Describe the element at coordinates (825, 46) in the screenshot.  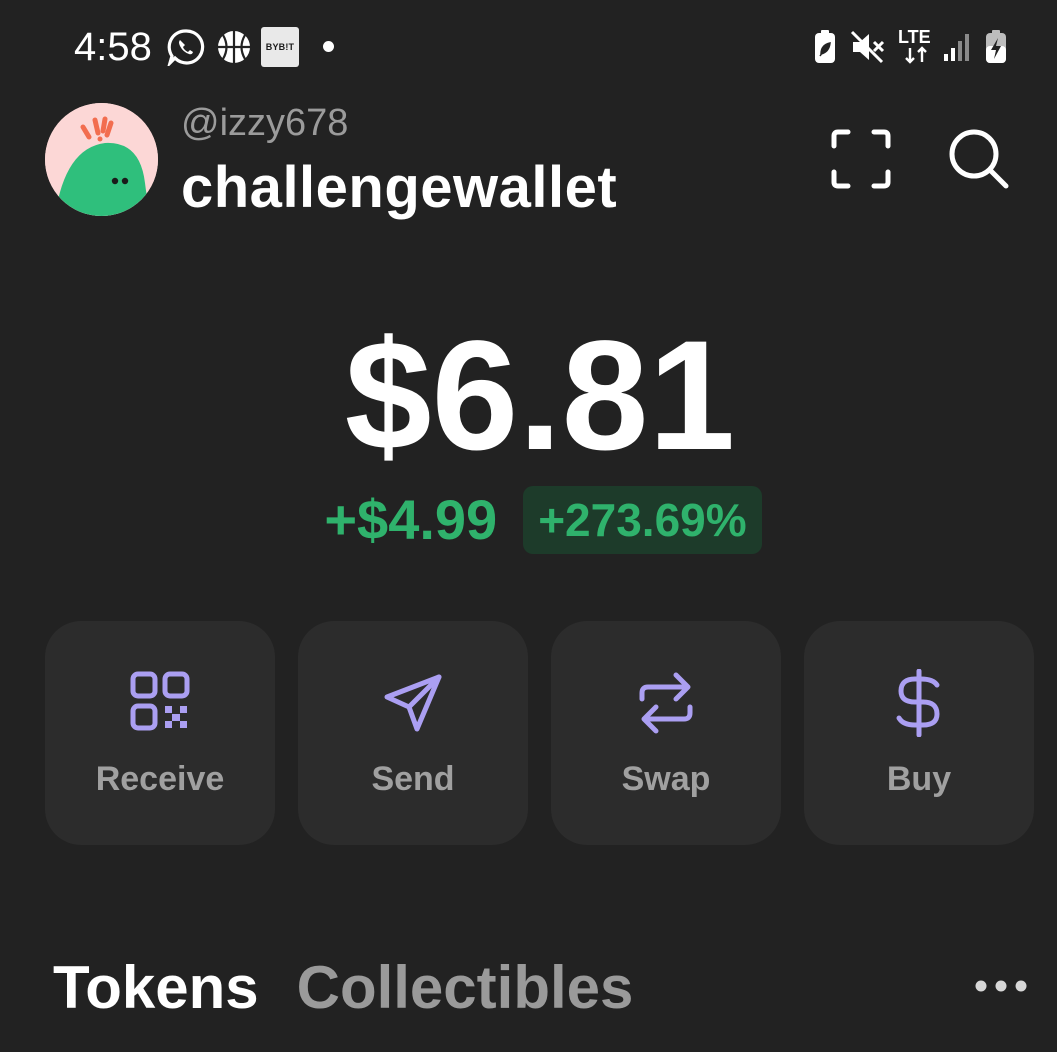
I see `battery-saver-icon` at that location.